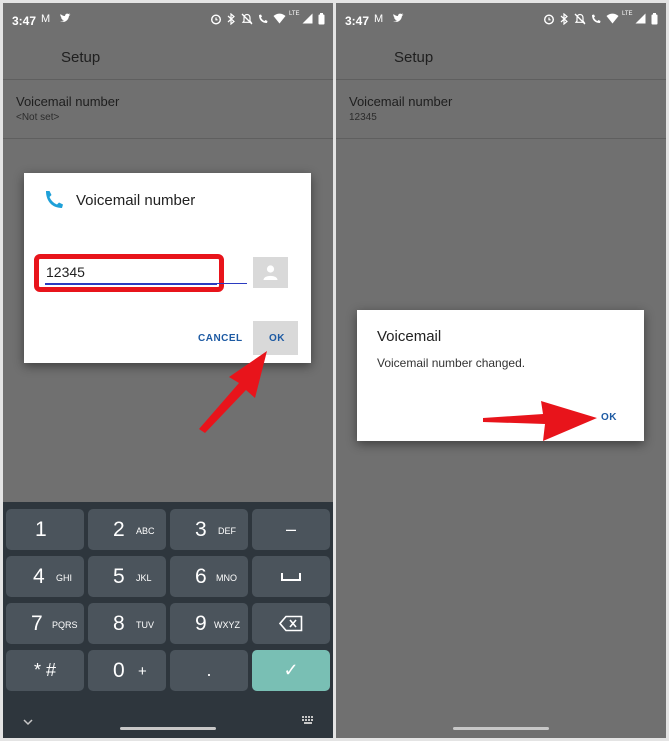  I want to click on key-digit: 8, so click(119, 623).